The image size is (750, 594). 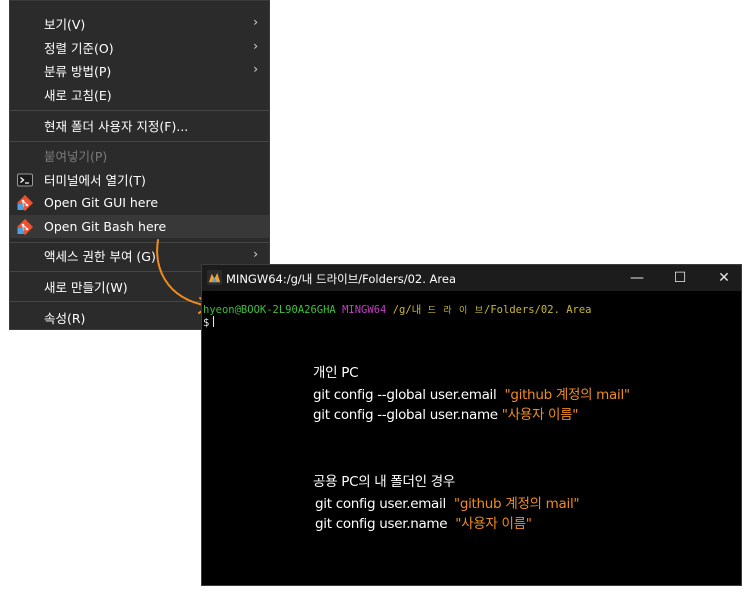 I want to click on prompt-path-korean: 드 라 이 브, so click(x=456, y=311).